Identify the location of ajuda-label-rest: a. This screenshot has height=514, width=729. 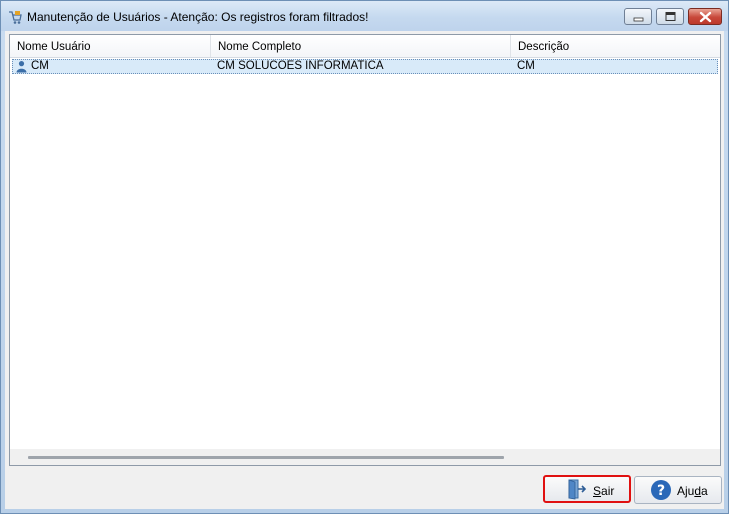
(704, 491).